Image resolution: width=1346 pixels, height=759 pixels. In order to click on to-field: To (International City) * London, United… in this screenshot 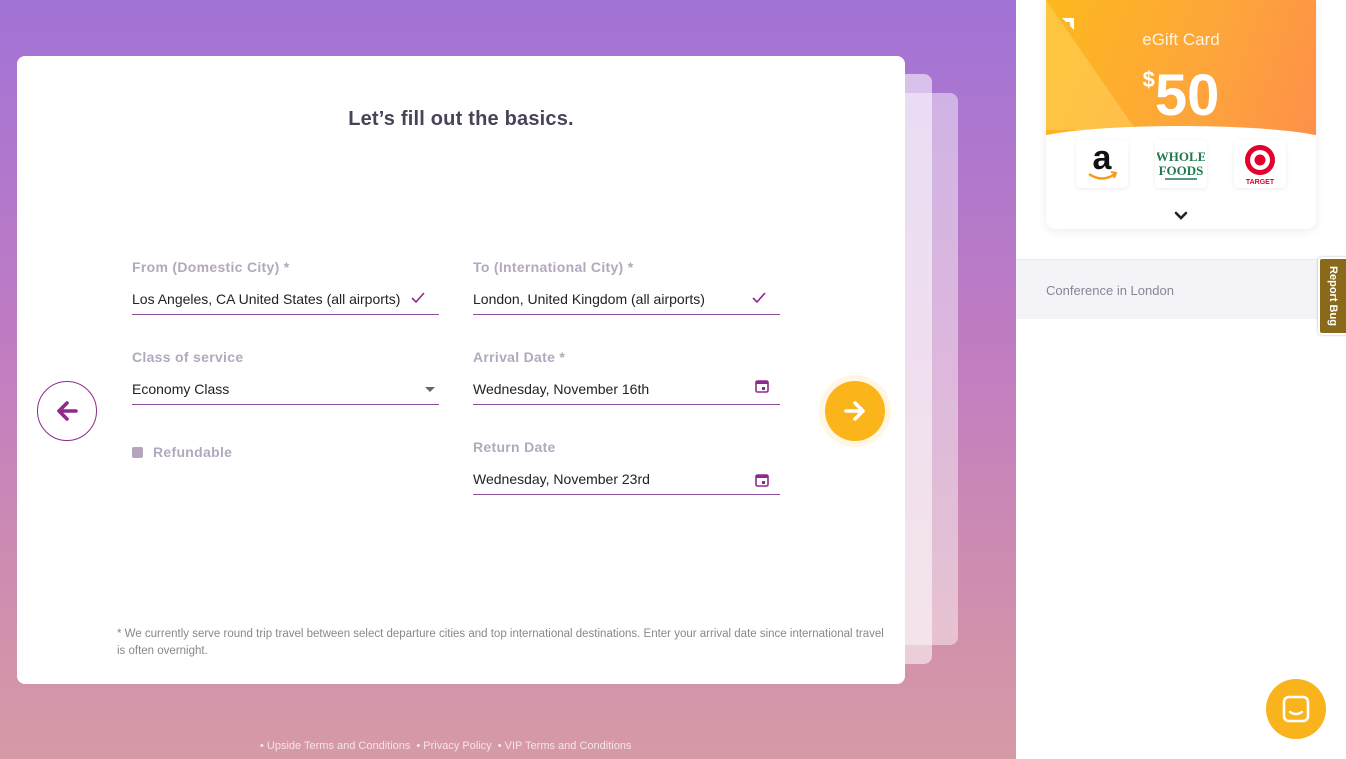, I will do `click(626, 287)`.